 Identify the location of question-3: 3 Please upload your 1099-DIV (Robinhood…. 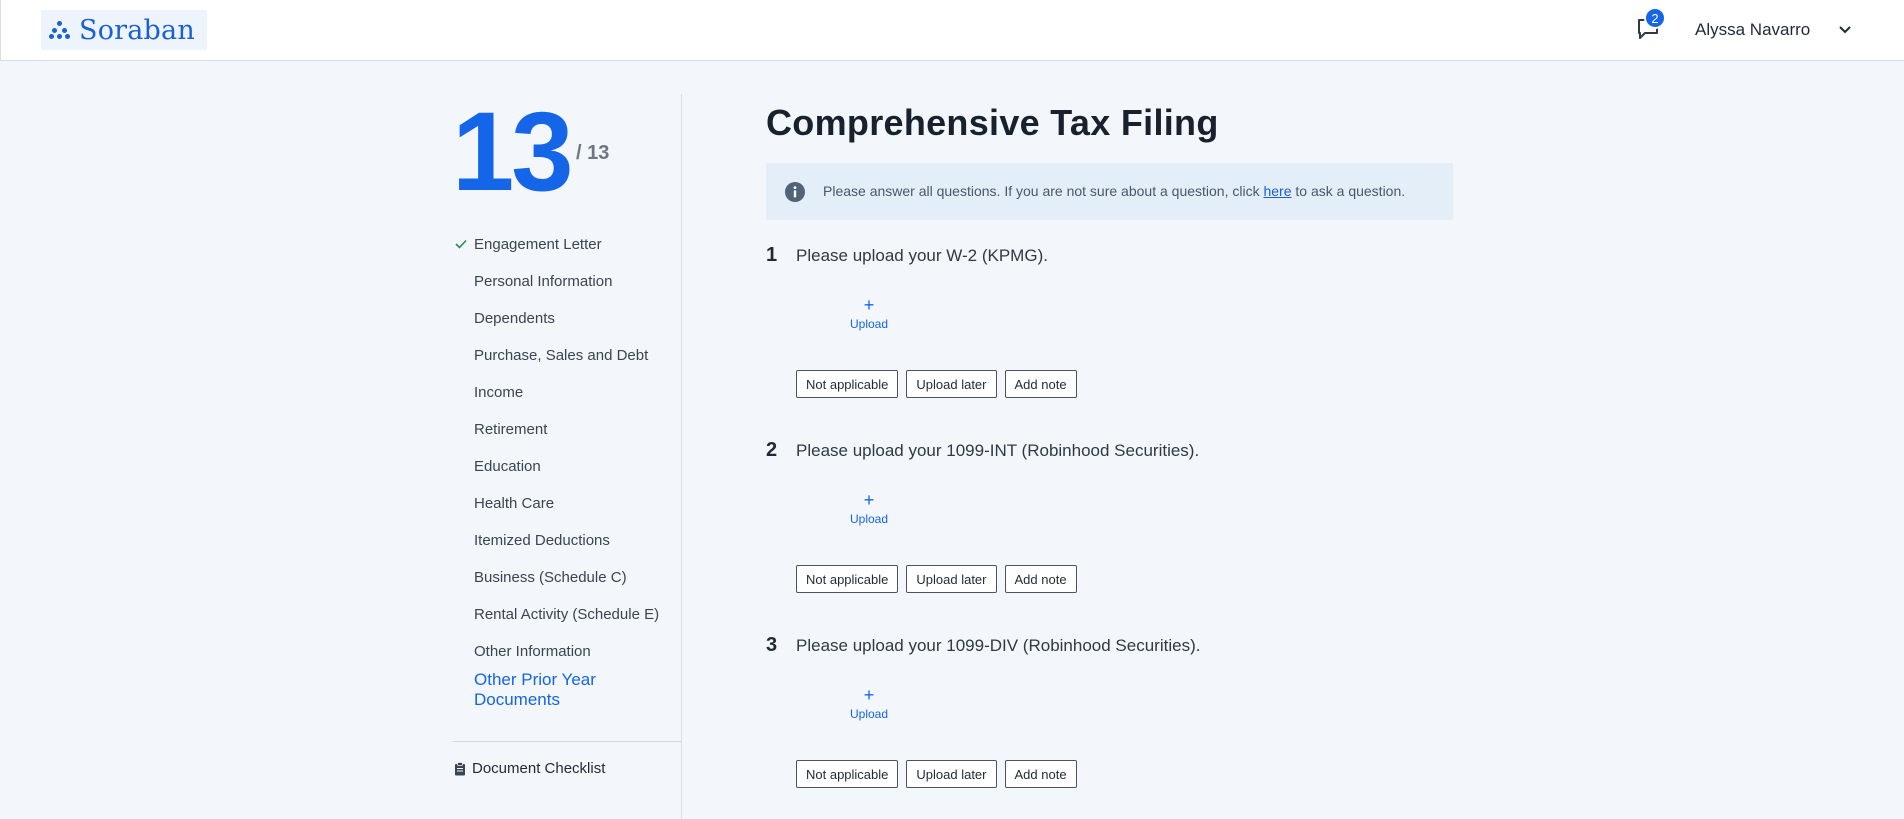
(1116, 726).